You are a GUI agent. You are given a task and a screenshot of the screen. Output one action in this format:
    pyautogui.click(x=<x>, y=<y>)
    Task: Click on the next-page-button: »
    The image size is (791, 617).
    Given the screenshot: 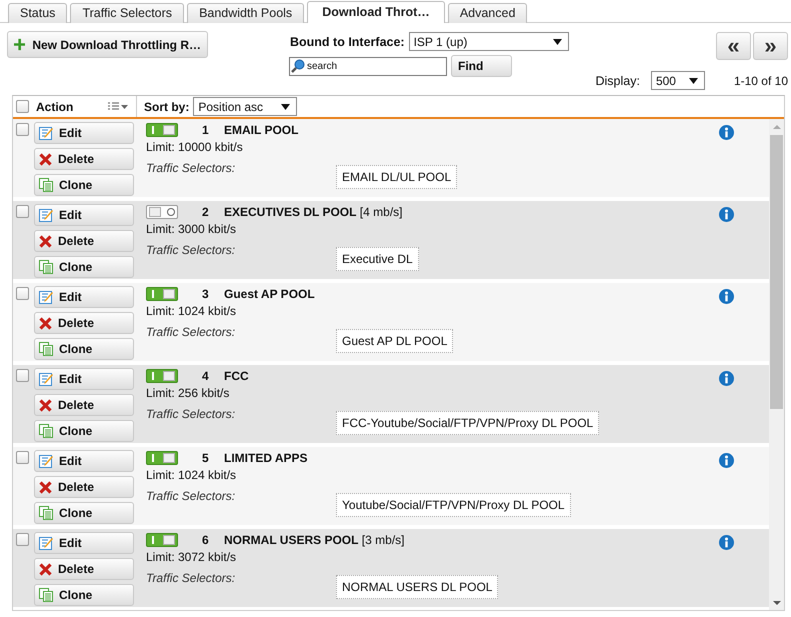 What is the action you would take?
    pyautogui.click(x=770, y=46)
    